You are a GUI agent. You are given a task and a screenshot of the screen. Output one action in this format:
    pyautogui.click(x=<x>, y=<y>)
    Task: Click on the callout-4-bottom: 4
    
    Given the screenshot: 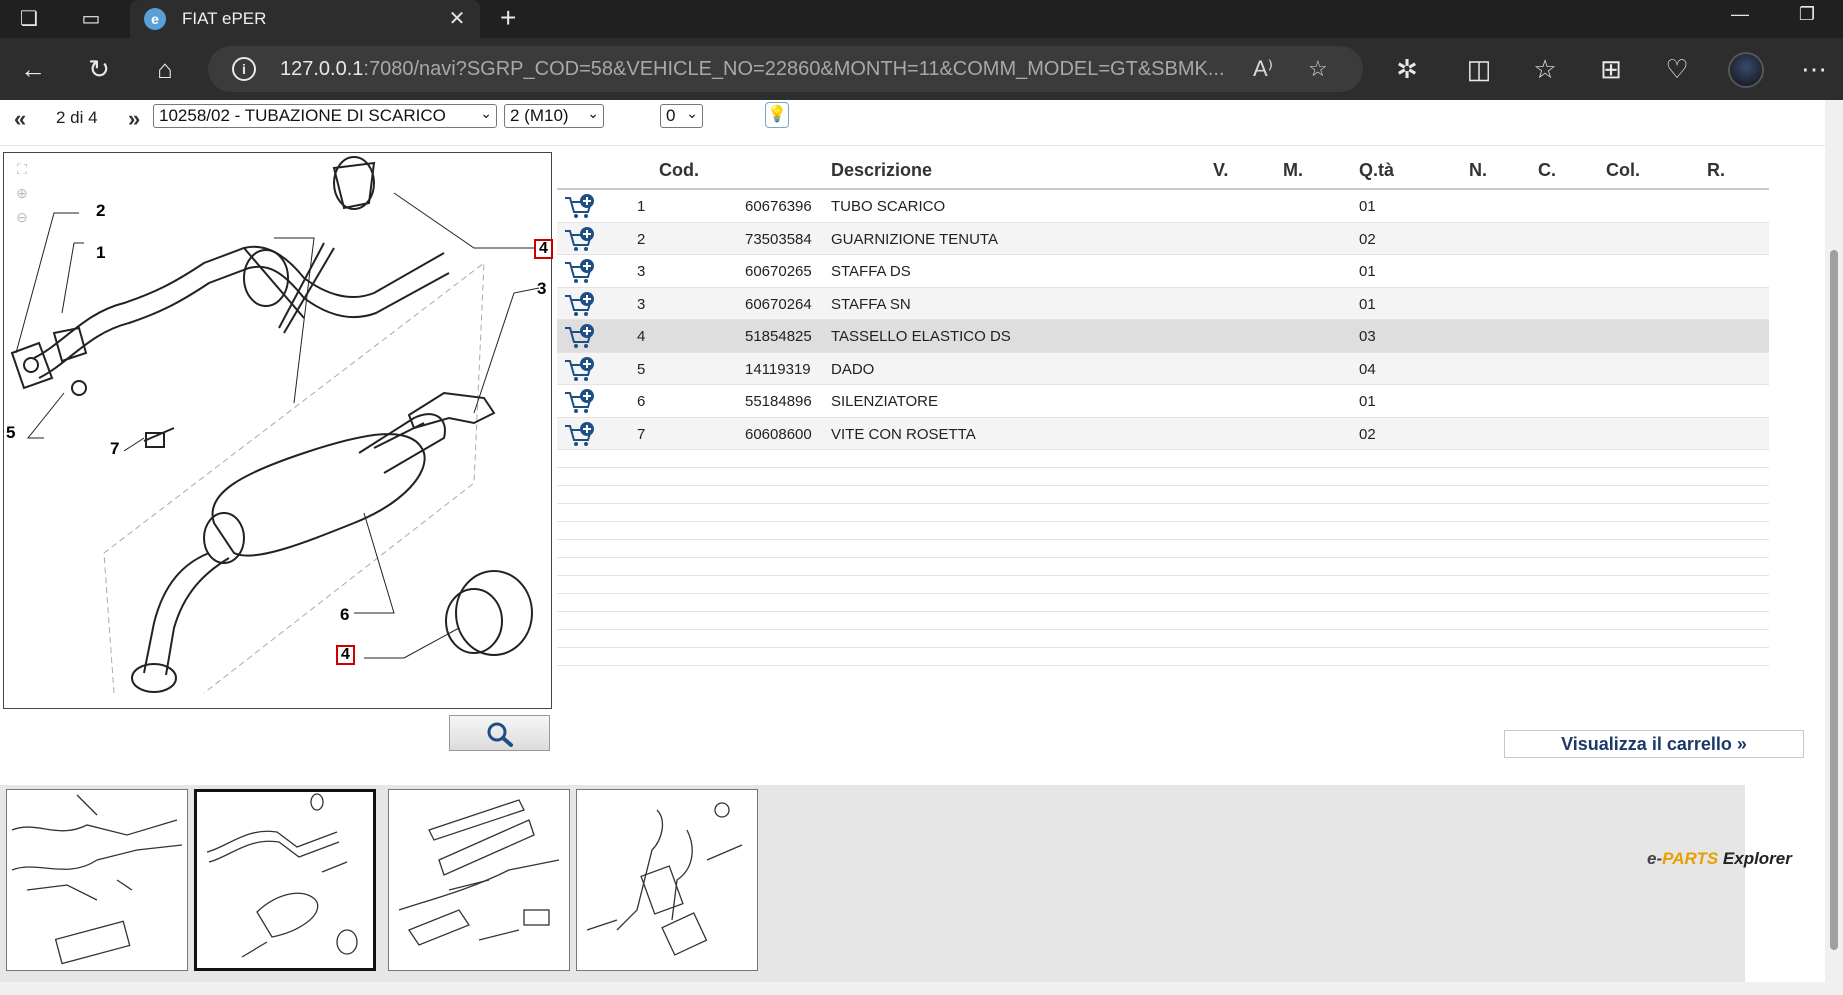 What is the action you would take?
    pyautogui.click(x=345, y=655)
    